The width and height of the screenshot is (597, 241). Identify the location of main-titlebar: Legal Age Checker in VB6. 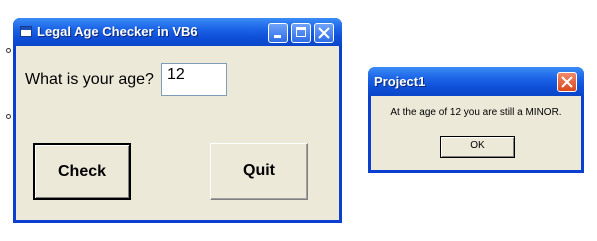
(177, 32).